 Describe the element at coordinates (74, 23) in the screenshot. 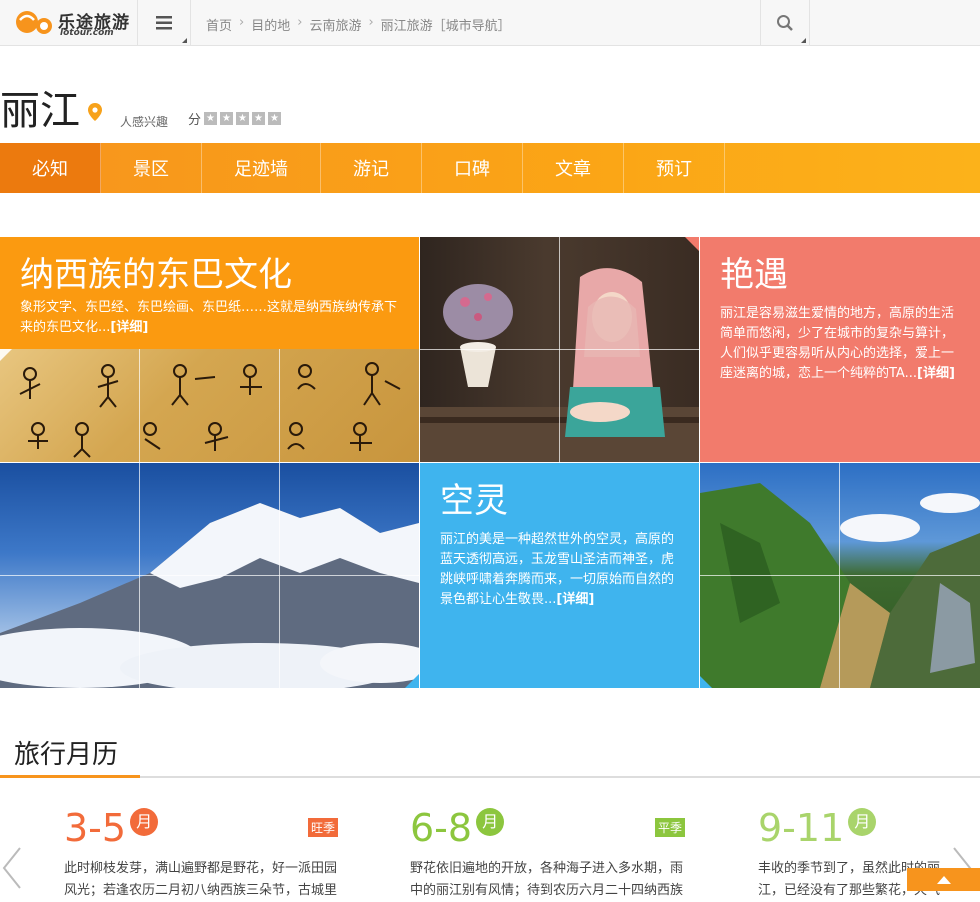

I see `site-logo: 乐途旅游 lotour.com` at that location.